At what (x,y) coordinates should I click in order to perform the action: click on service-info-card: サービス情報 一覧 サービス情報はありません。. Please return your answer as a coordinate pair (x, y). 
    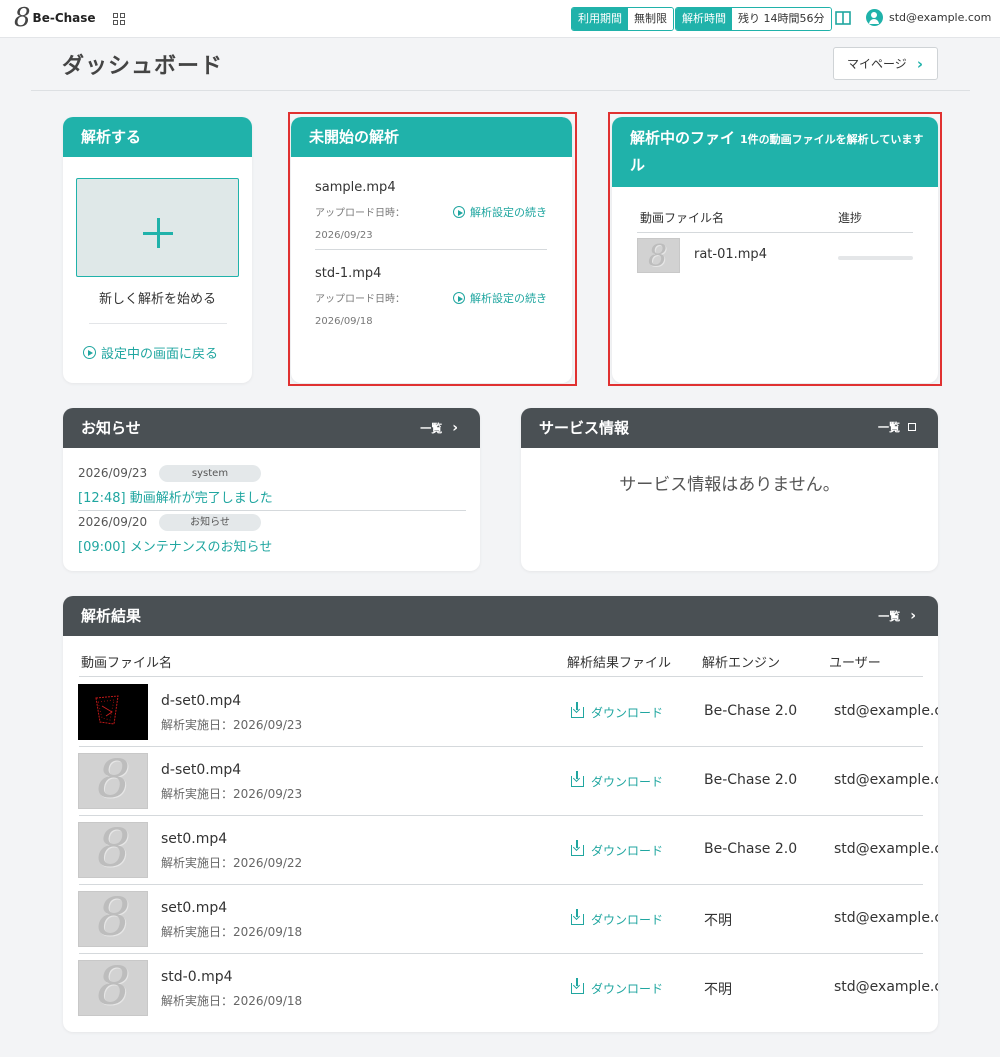
    Looking at the image, I should click on (729, 489).